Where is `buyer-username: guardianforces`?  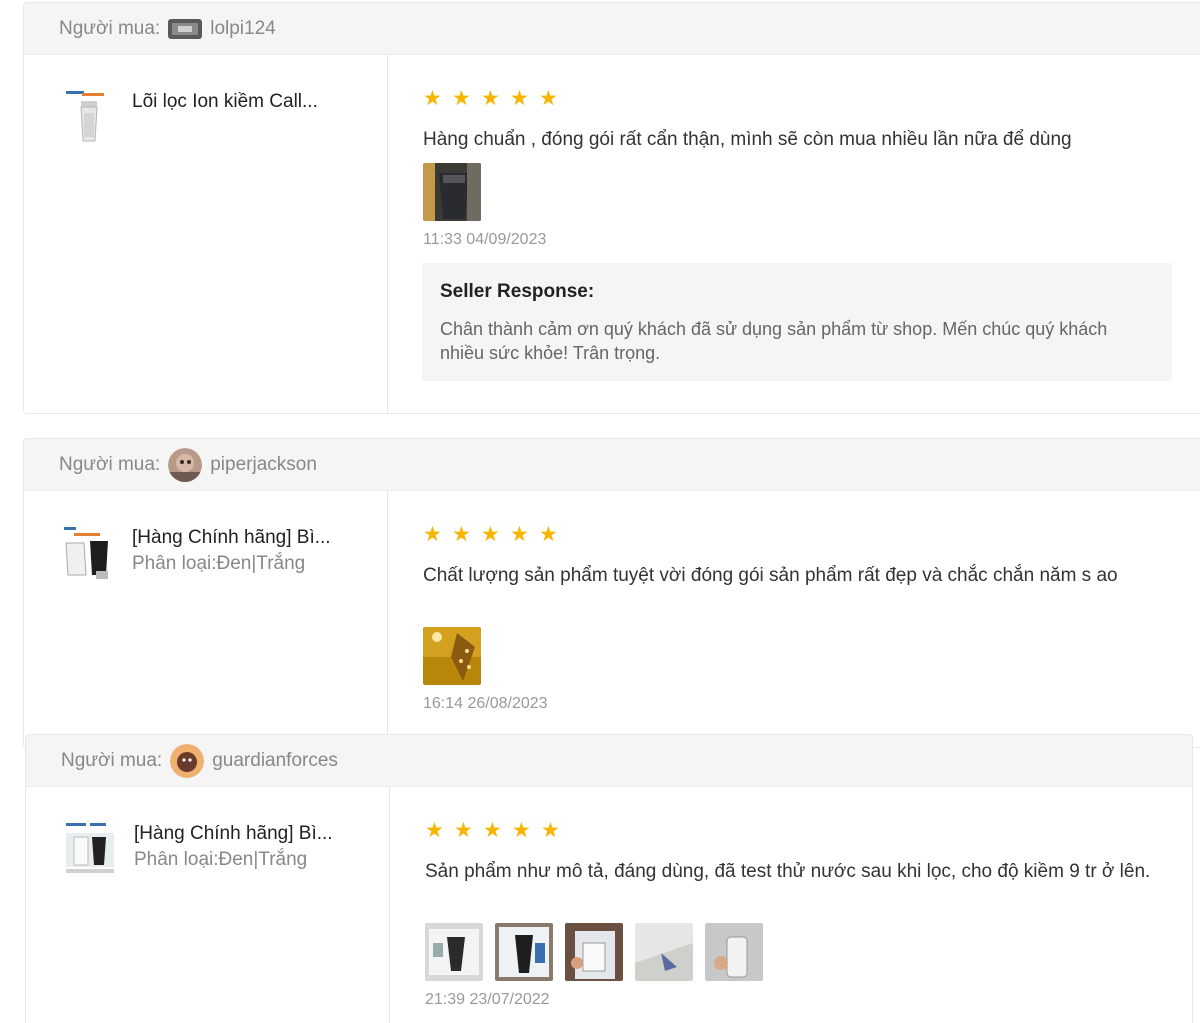 buyer-username: guardianforces is located at coordinates (275, 761).